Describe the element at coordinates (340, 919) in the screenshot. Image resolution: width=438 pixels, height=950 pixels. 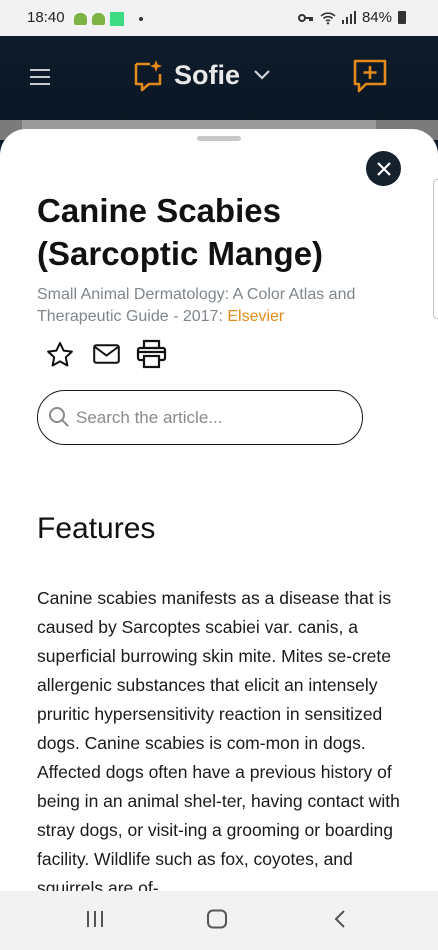
I see `back-icon` at that location.